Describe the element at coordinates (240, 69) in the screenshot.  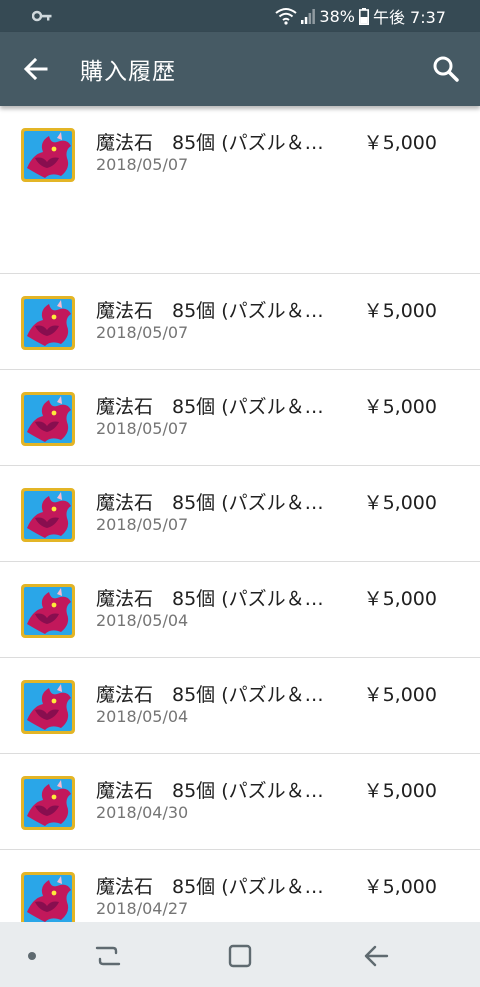
I see `app-toolbar: 購入履歴` at that location.